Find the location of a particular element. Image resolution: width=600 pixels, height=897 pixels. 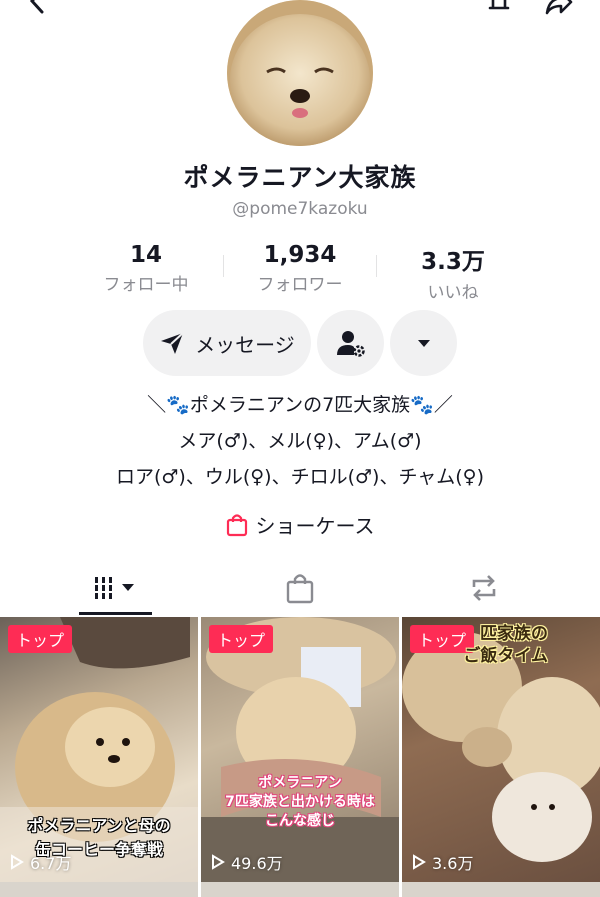

following-stat: 14 フォロー中 is located at coordinates (146, 268).